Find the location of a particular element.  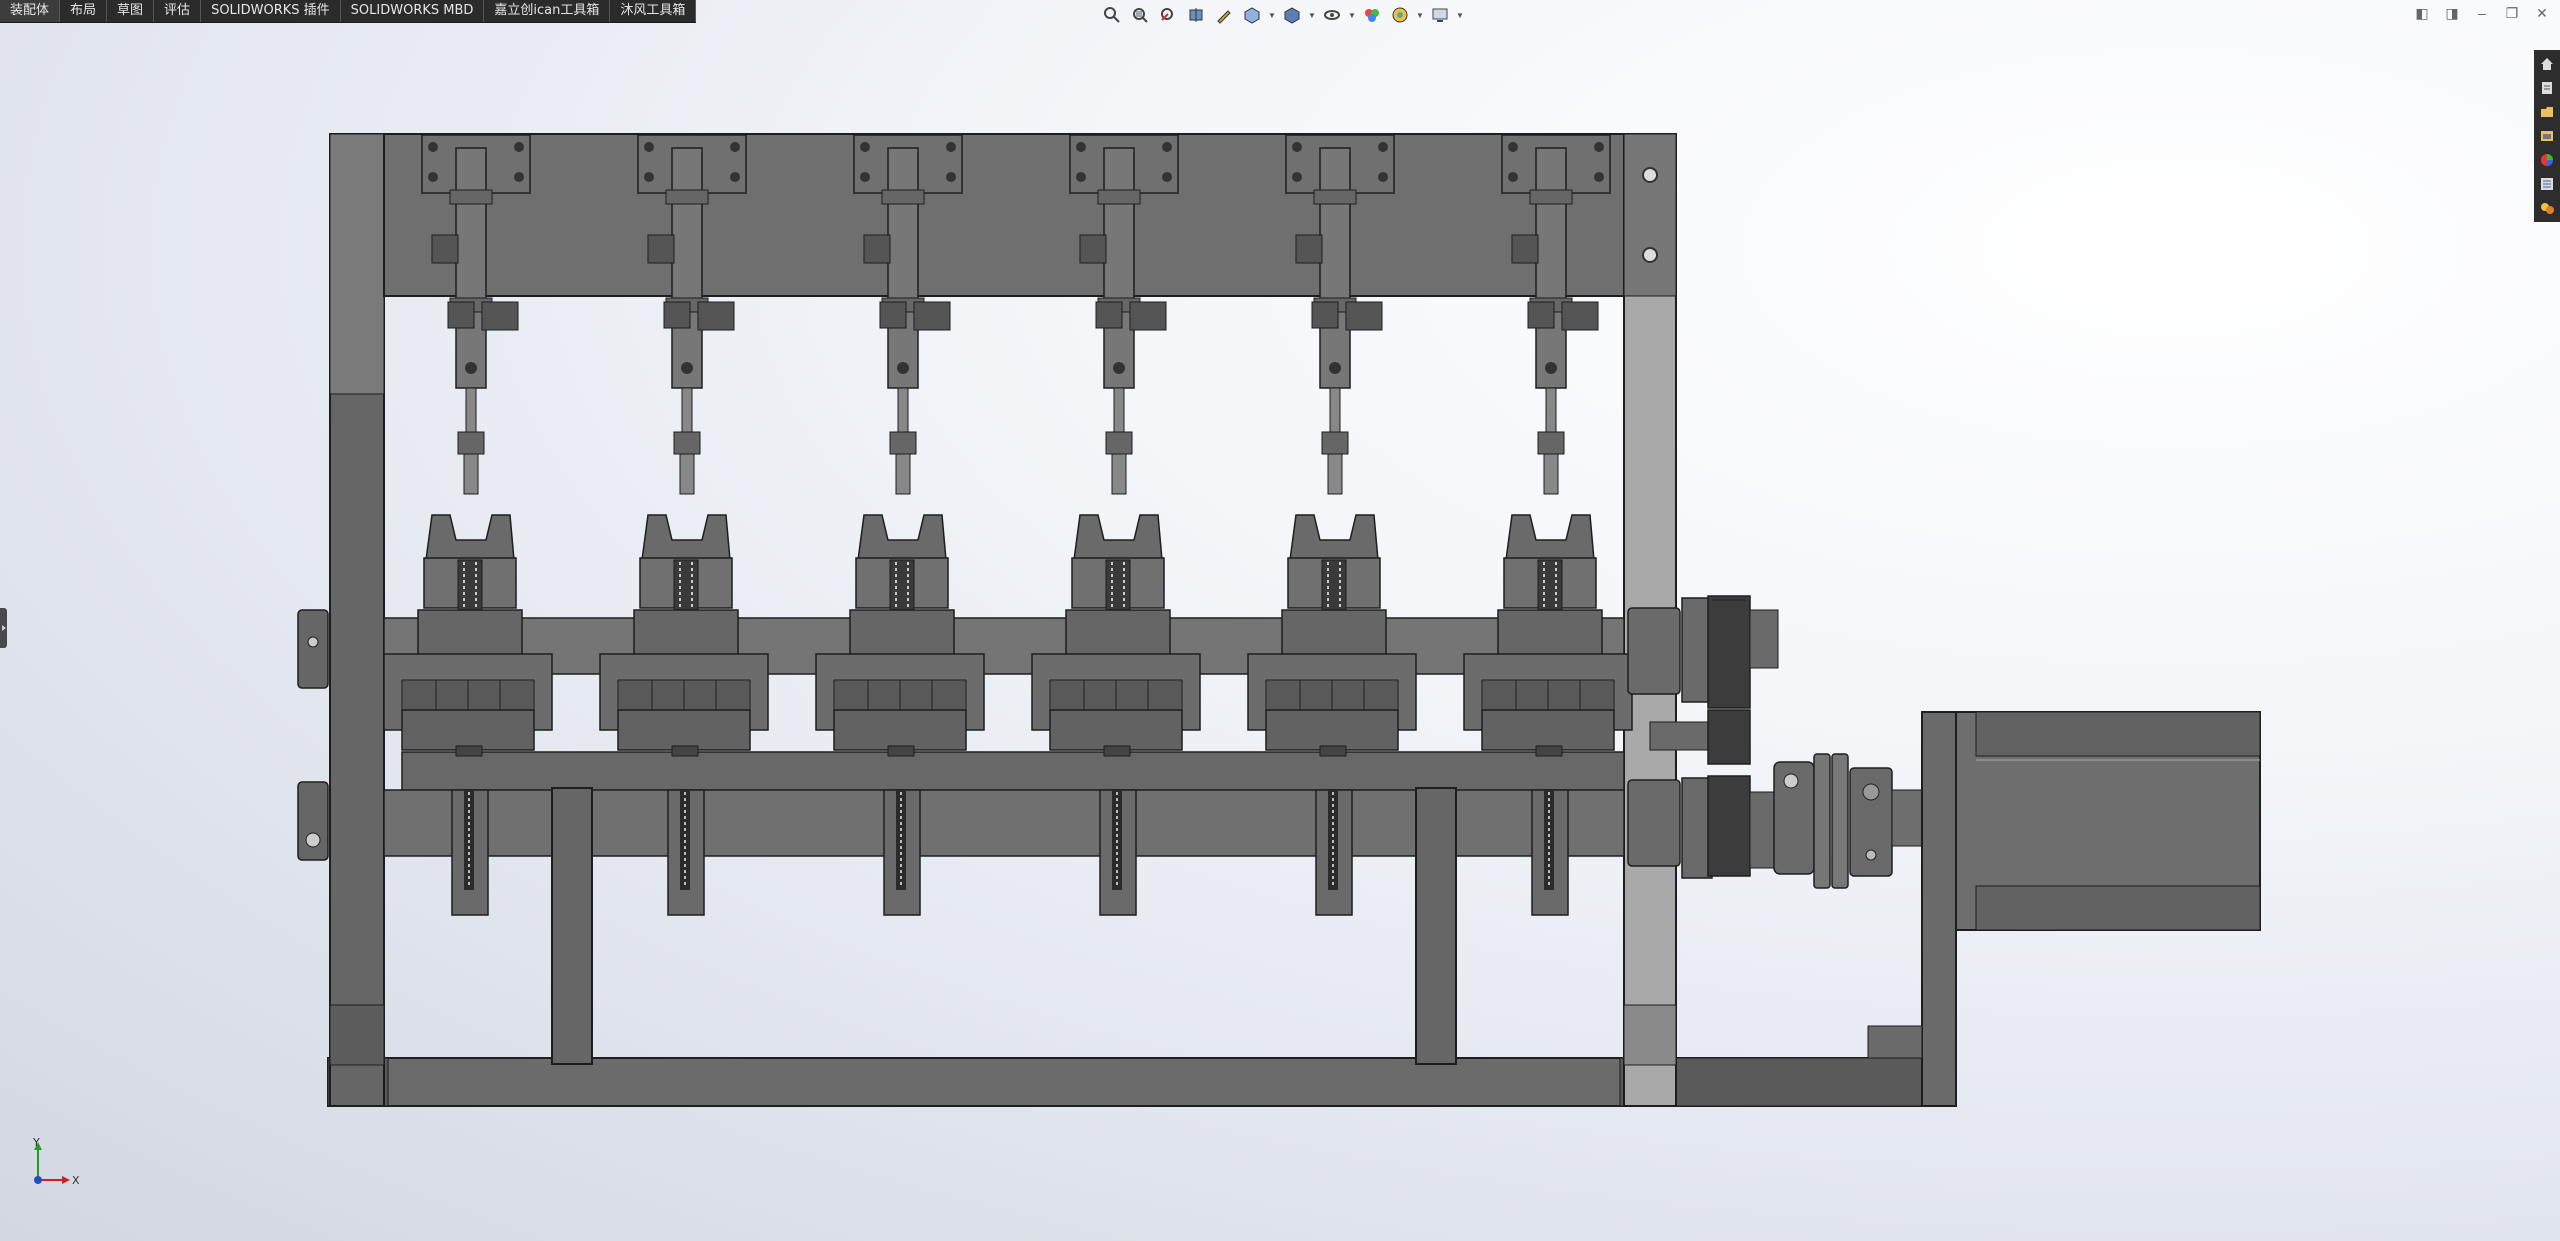

solidworks-forum-icon is located at coordinates (2547, 208).